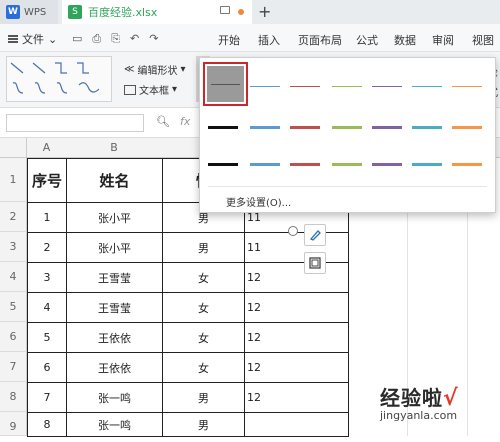  What do you see at coordinates (134, 39) in the screenshot?
I see `undo-icon: ↶` at bounding box center [134, 39].